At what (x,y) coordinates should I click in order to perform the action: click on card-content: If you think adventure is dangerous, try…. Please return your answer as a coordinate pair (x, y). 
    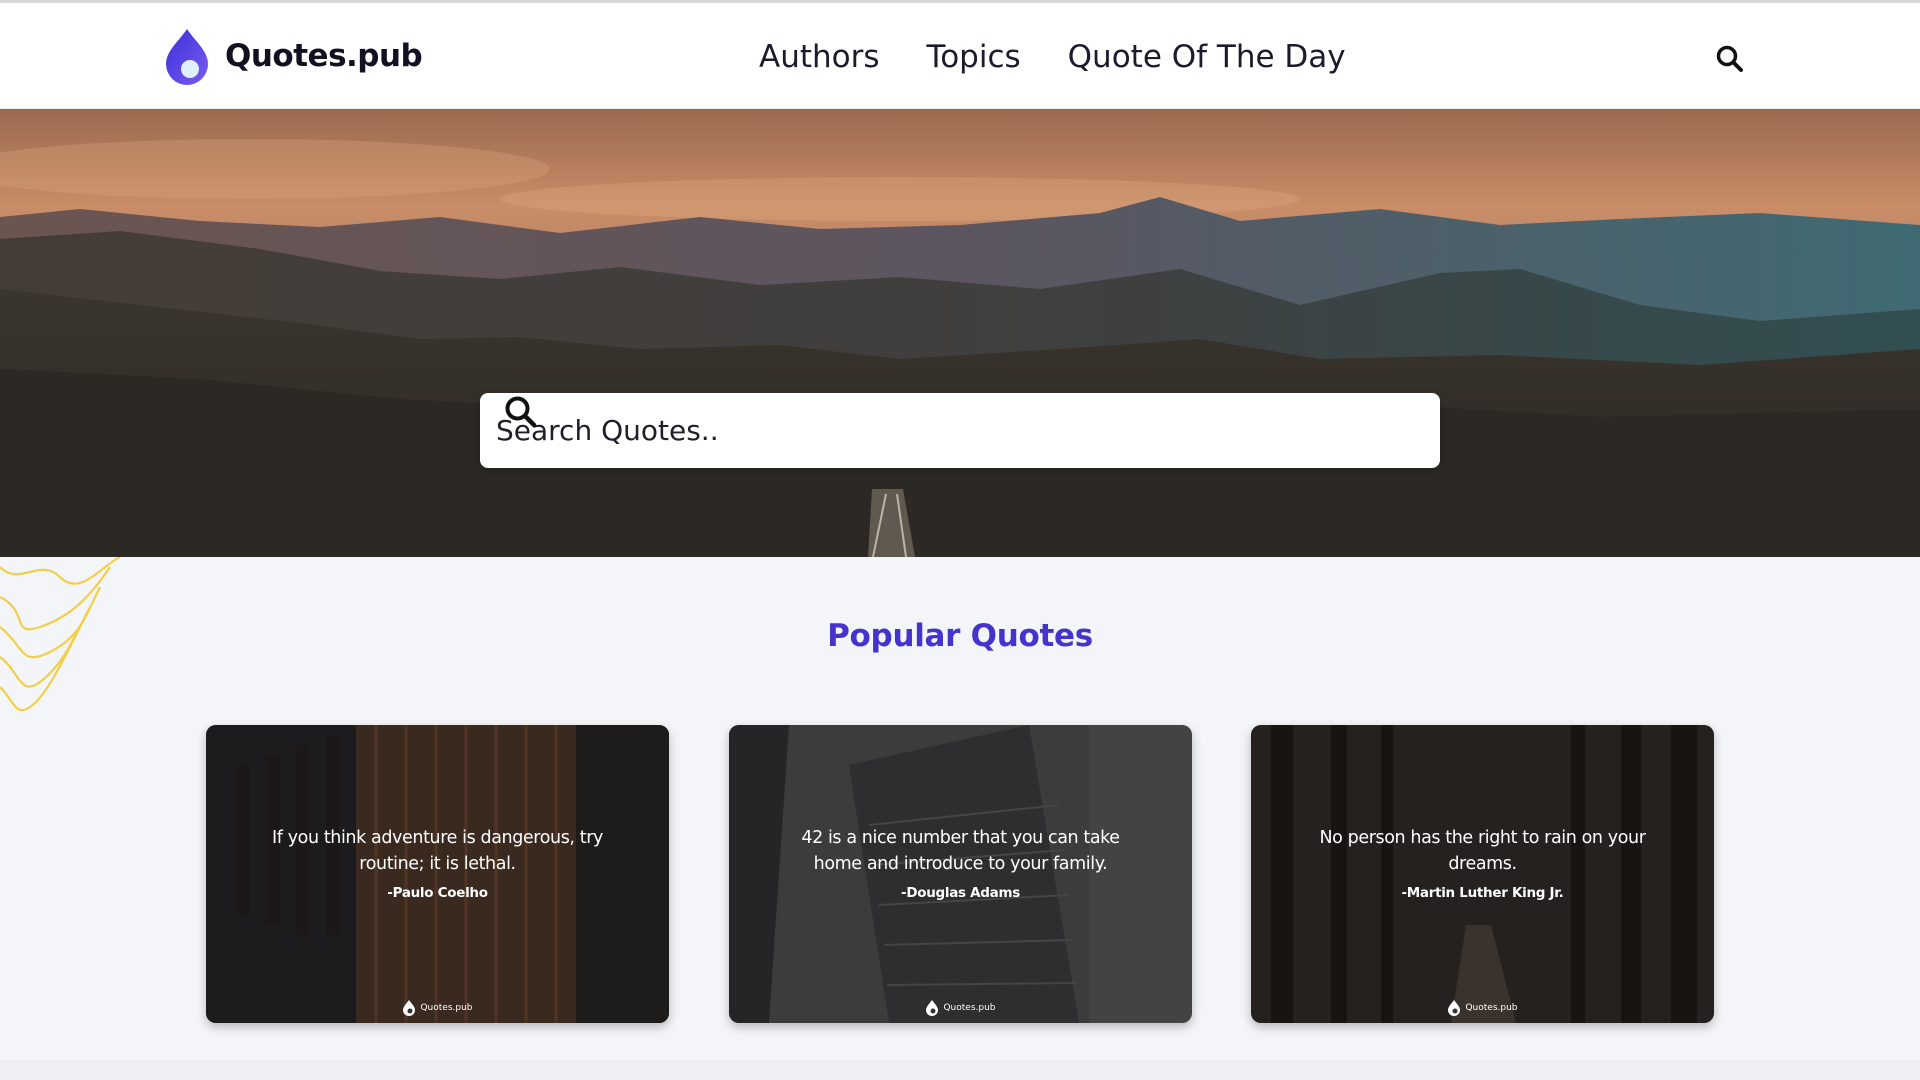
    Looking at the image, I should click on (437, 863).